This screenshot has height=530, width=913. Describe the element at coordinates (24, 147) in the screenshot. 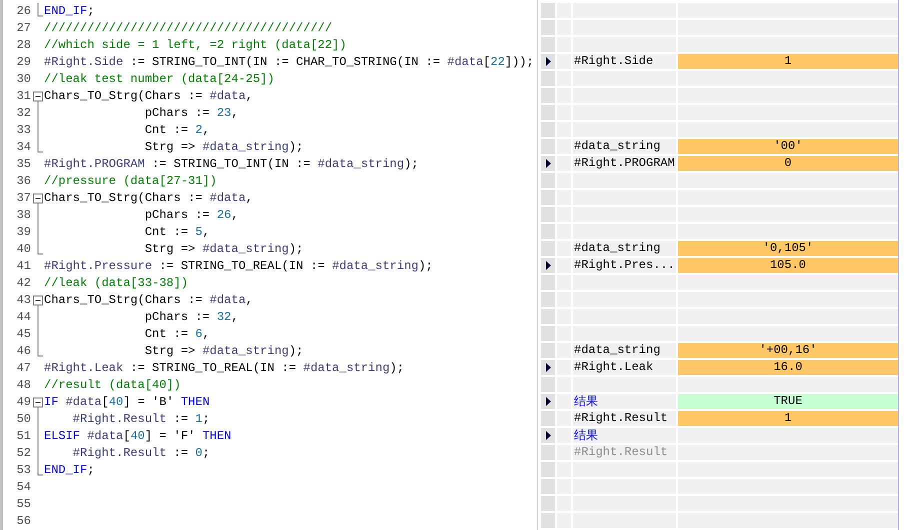

I see `line-number: 34` at that location.